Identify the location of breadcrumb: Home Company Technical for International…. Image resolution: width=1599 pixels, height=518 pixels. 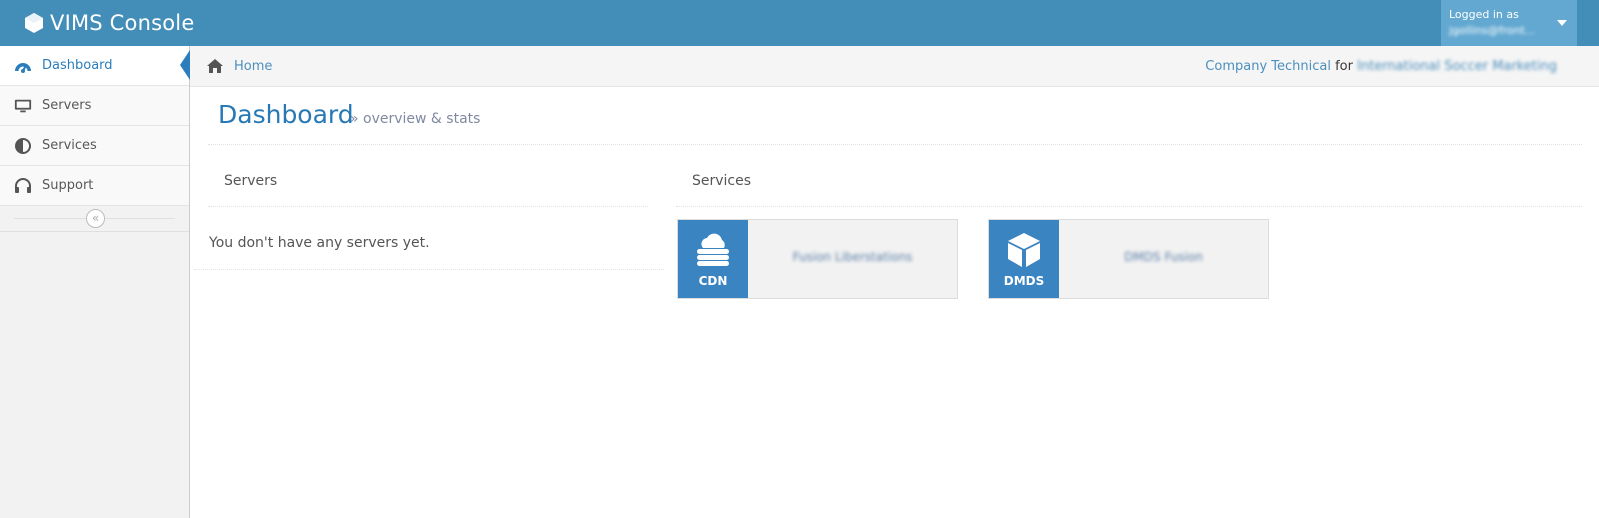
(894, 66).